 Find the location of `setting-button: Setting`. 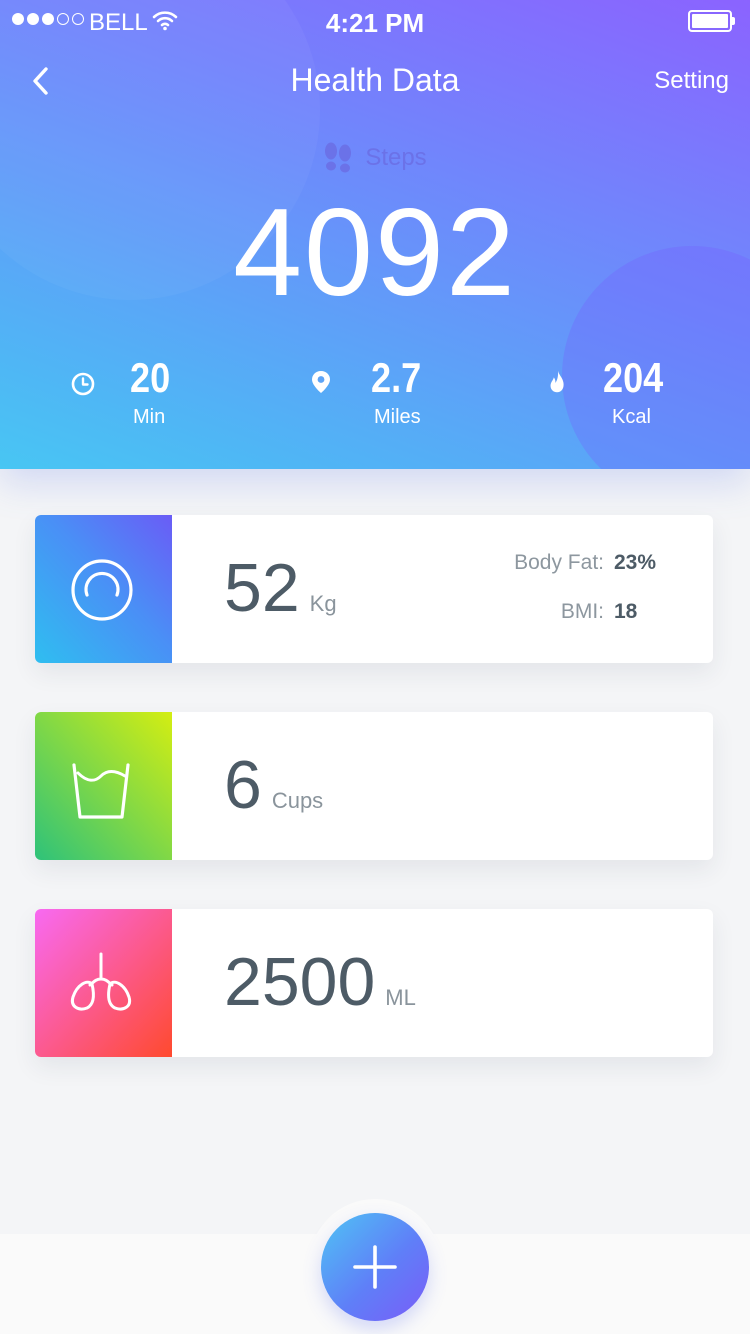

setting-button: Setting is located at coordinates (691, 81).